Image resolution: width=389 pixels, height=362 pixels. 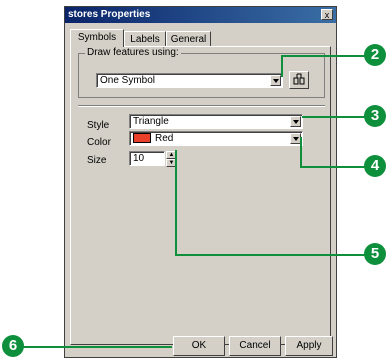 I want to click on tab-general: General, so click(x=188, y=38).